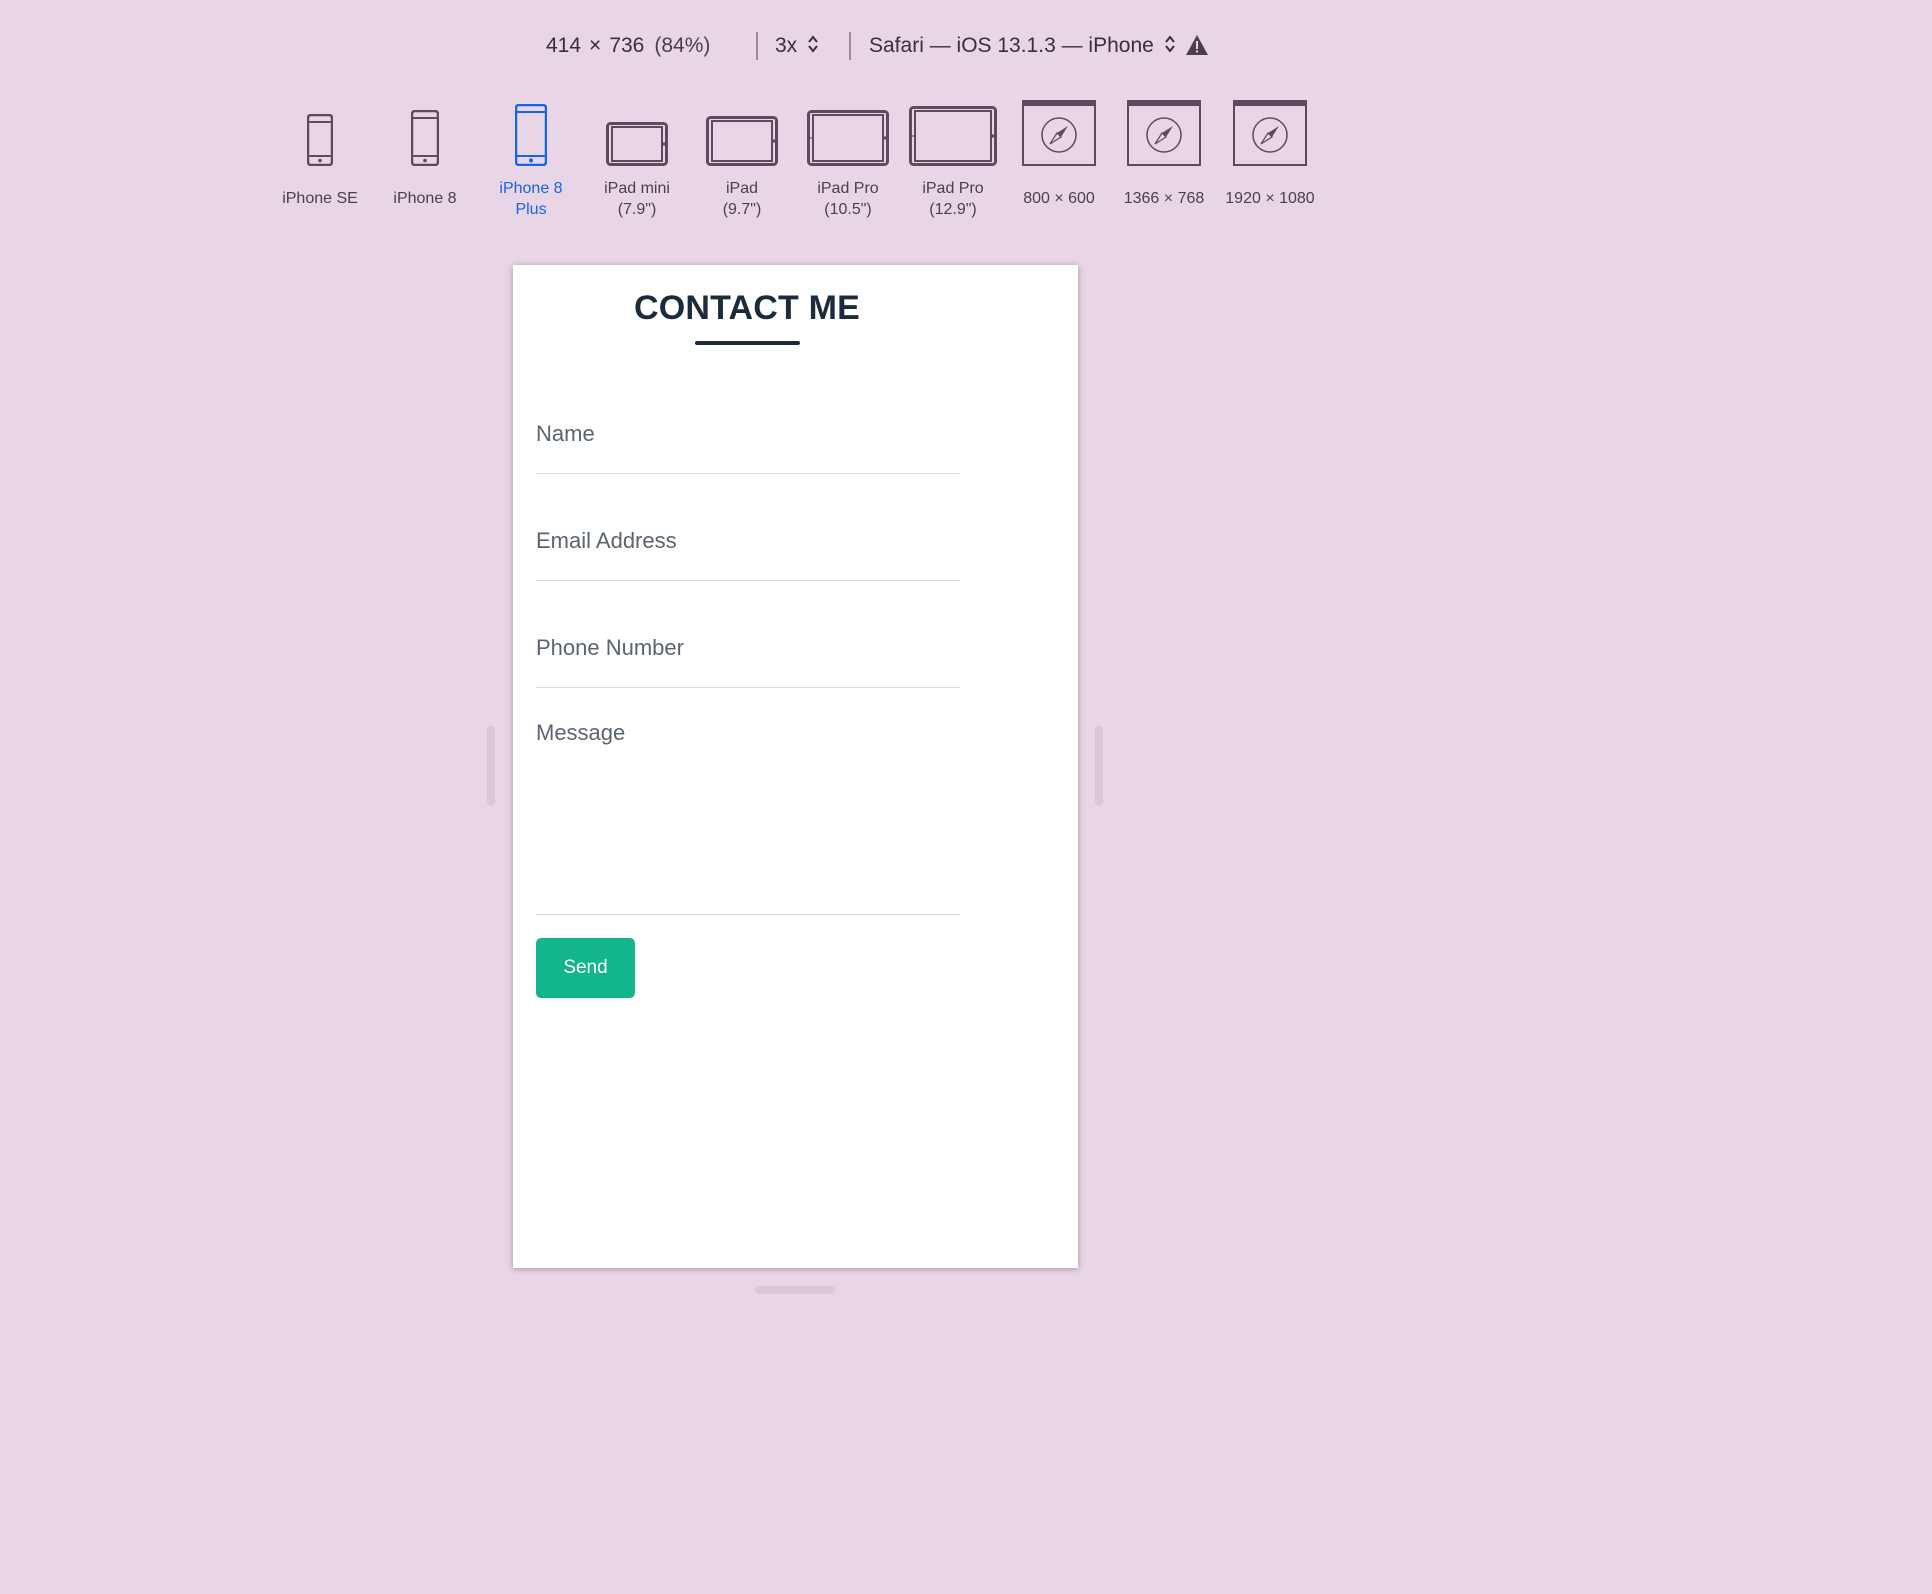 The height and width of the screenshot is (1594, 1932). Describe the element at coordinates (320, 198) in the screenshot. I see `device-label: iPhone SE` at that location.